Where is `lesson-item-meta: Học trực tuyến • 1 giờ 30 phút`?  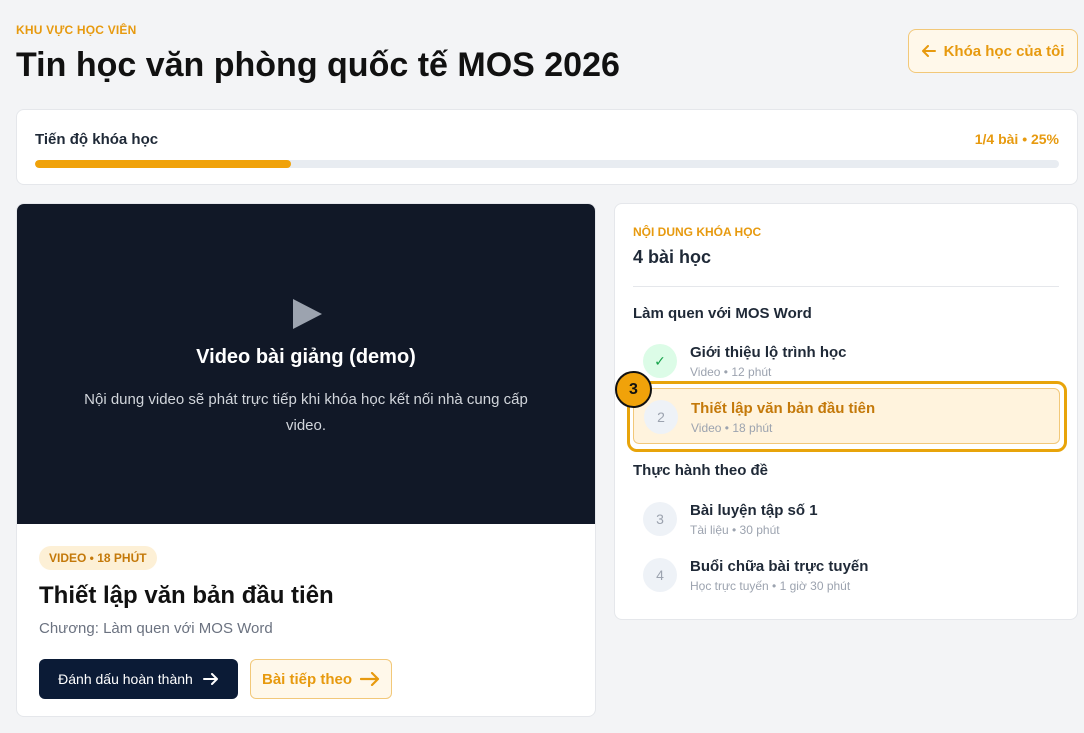
lesson-item-meta: Học trực tuyến • 1 giờ 30 phút is located at coordinates (770, 586).